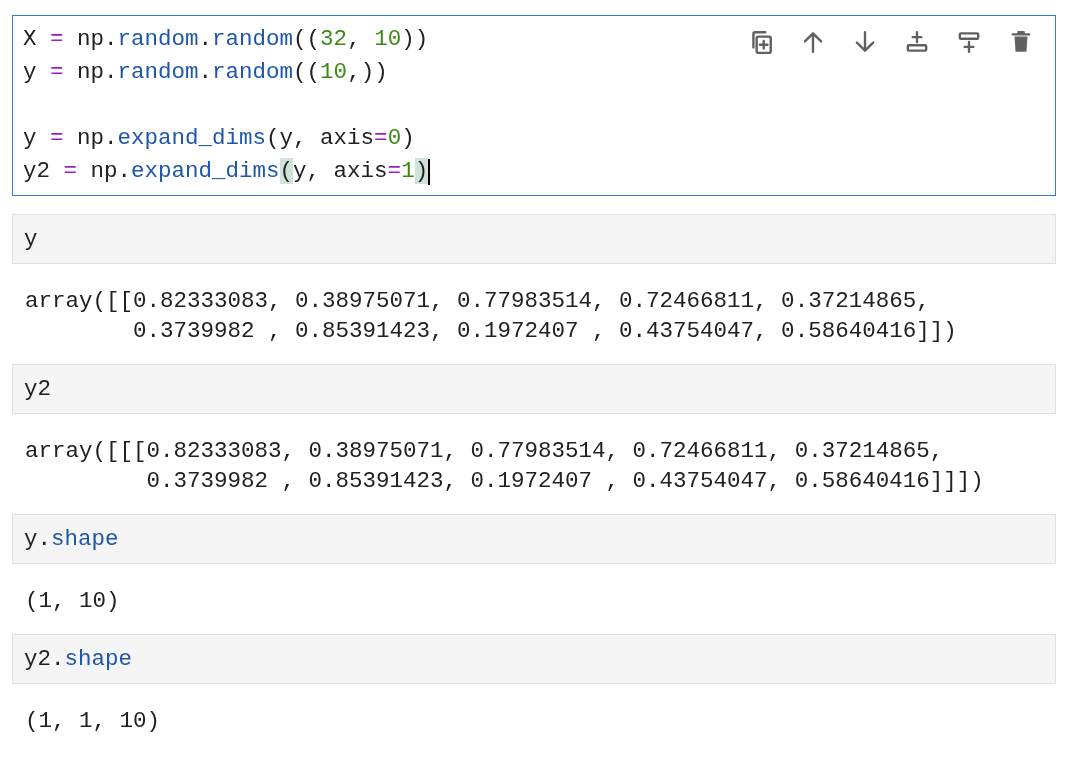 The width and height of the screenshot is (1070, 760). Describe the element at coordinates (219, 138) in the screenshot. I see `code-line: y = np.expand_dims(y, axis=0)` at that location.